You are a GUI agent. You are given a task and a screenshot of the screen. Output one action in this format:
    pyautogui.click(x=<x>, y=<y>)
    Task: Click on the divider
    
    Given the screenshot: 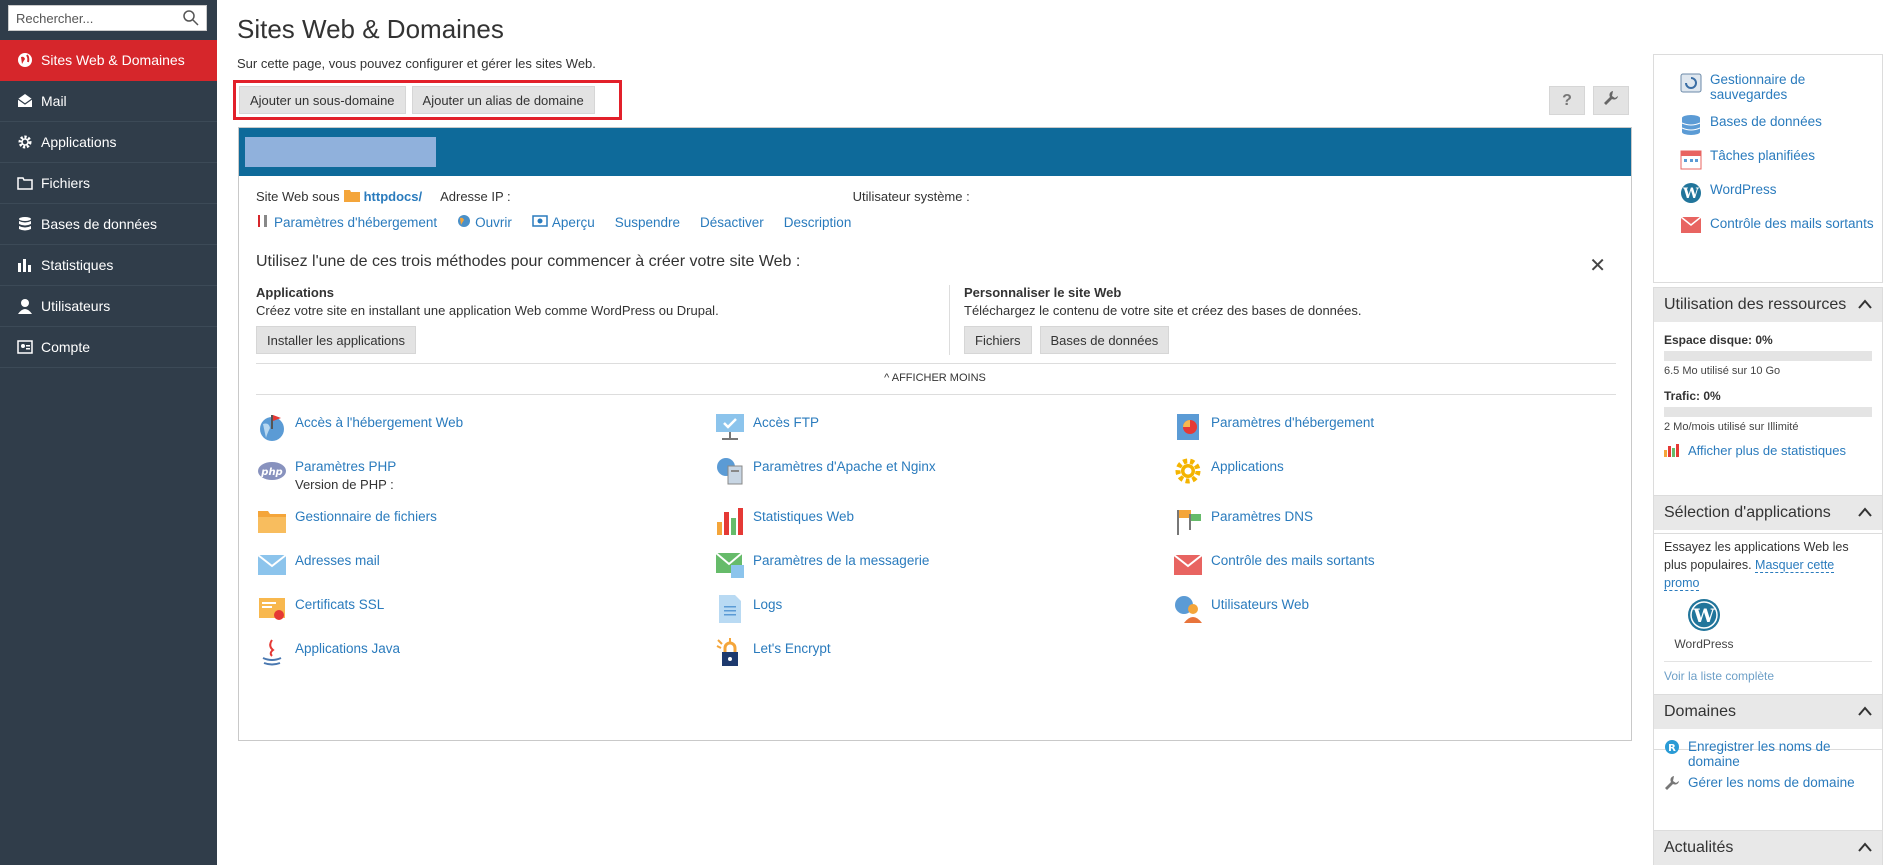 What is the action you would take?
    pyautogui.click(x=936, y=394)
    